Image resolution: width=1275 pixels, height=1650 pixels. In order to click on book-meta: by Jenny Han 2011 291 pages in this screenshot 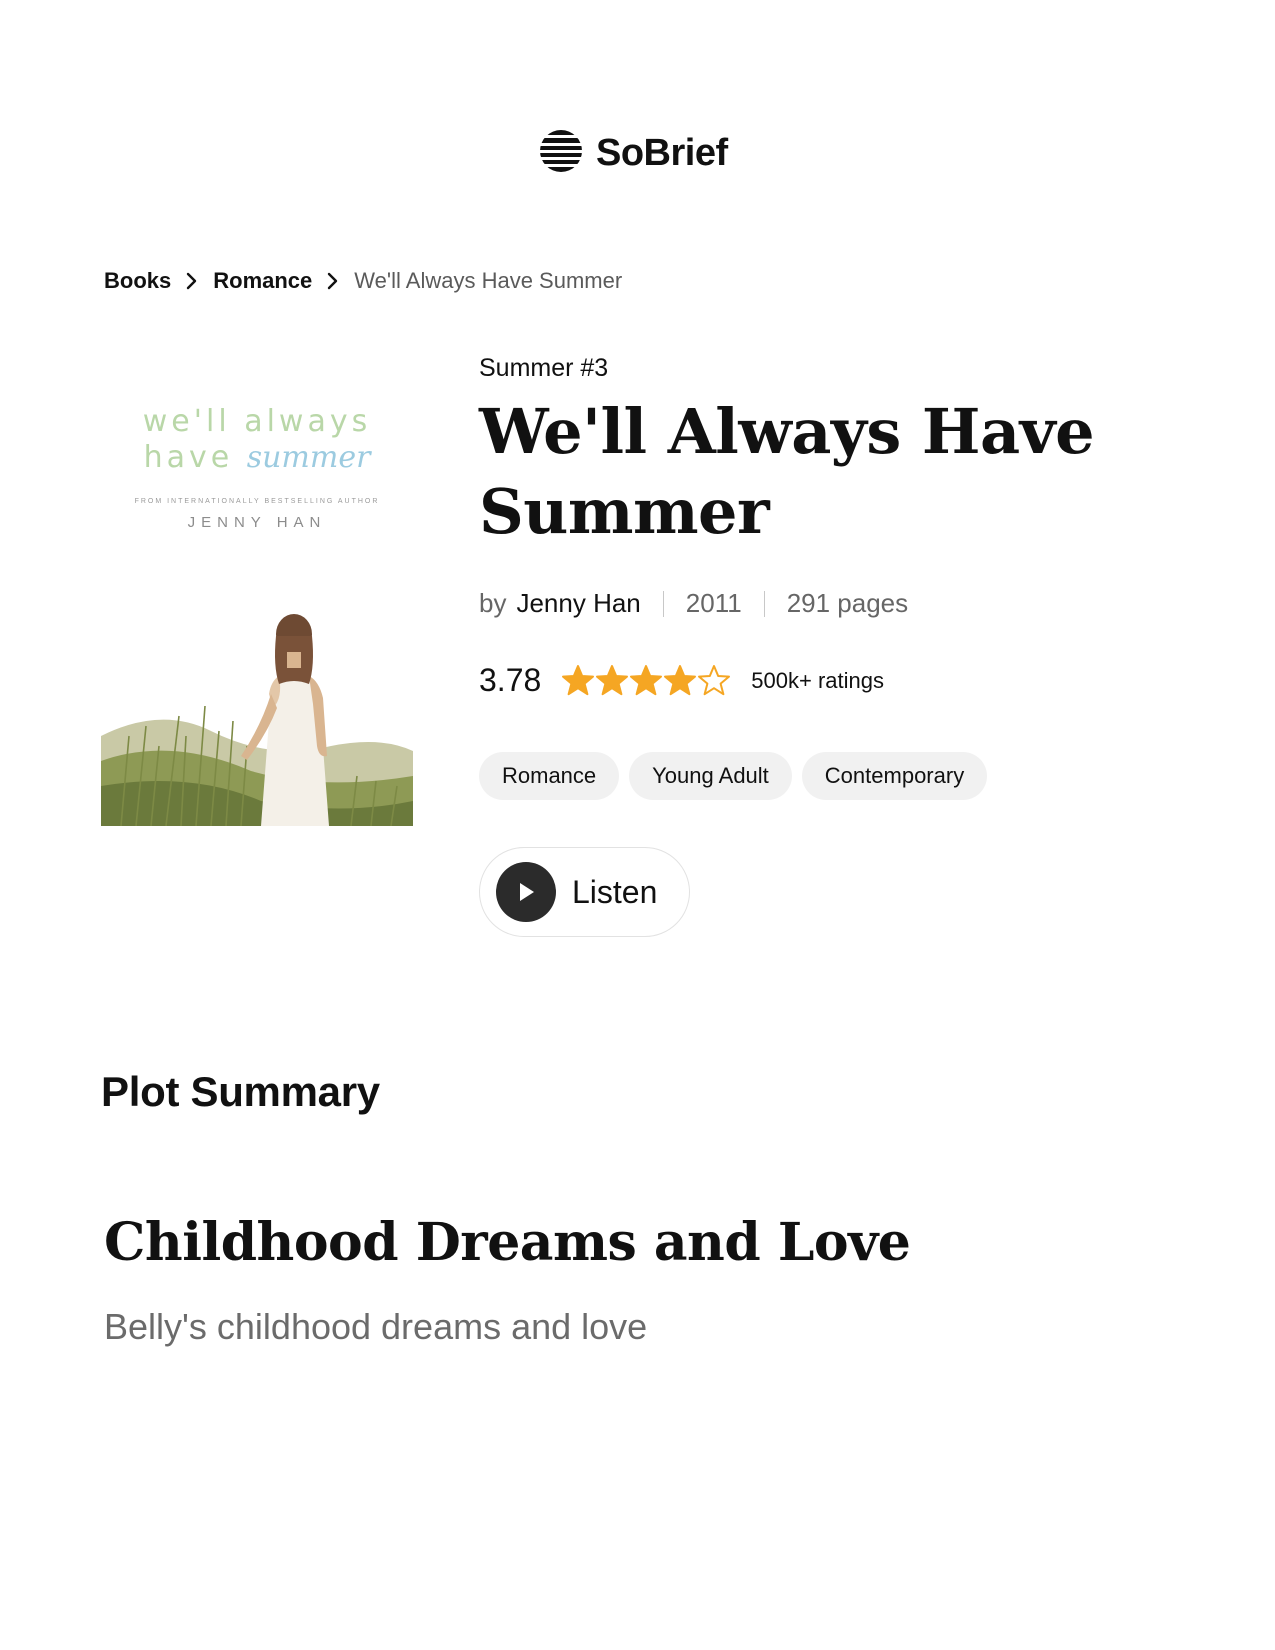, I will do `click(693, 603)`.